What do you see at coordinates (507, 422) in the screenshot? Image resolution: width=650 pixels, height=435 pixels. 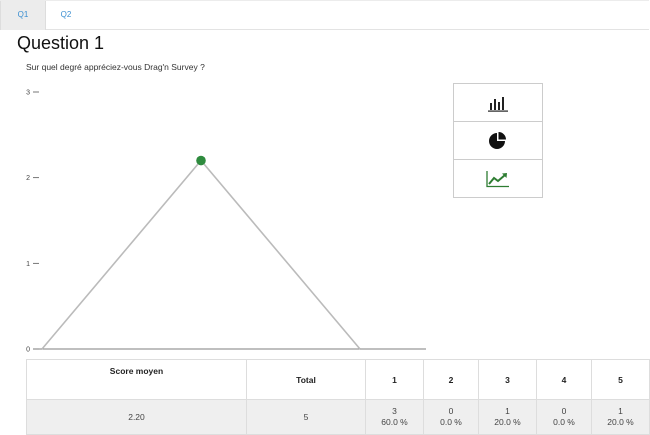 I see `choice-3-percent: 20.0 %` at bounding box center [507, 422].